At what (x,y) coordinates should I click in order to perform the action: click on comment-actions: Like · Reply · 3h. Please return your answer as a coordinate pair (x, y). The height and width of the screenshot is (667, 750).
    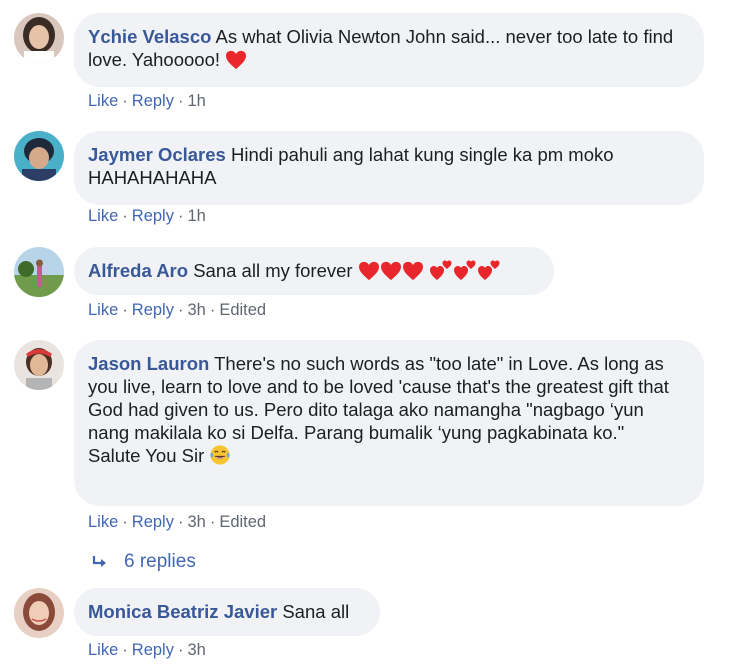
    Looking at the image, I should click on (147, 650).